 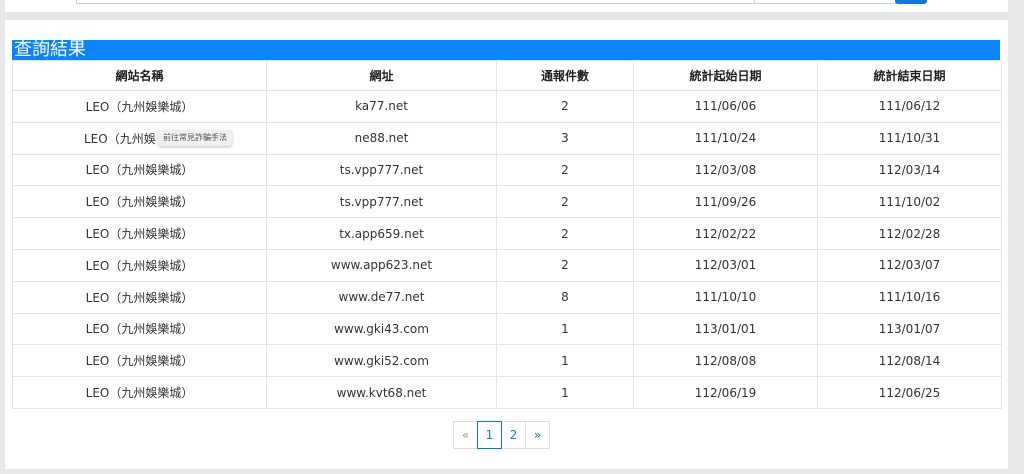 I want to click on pagination: « 1 2 », so click(x=501, y=435).